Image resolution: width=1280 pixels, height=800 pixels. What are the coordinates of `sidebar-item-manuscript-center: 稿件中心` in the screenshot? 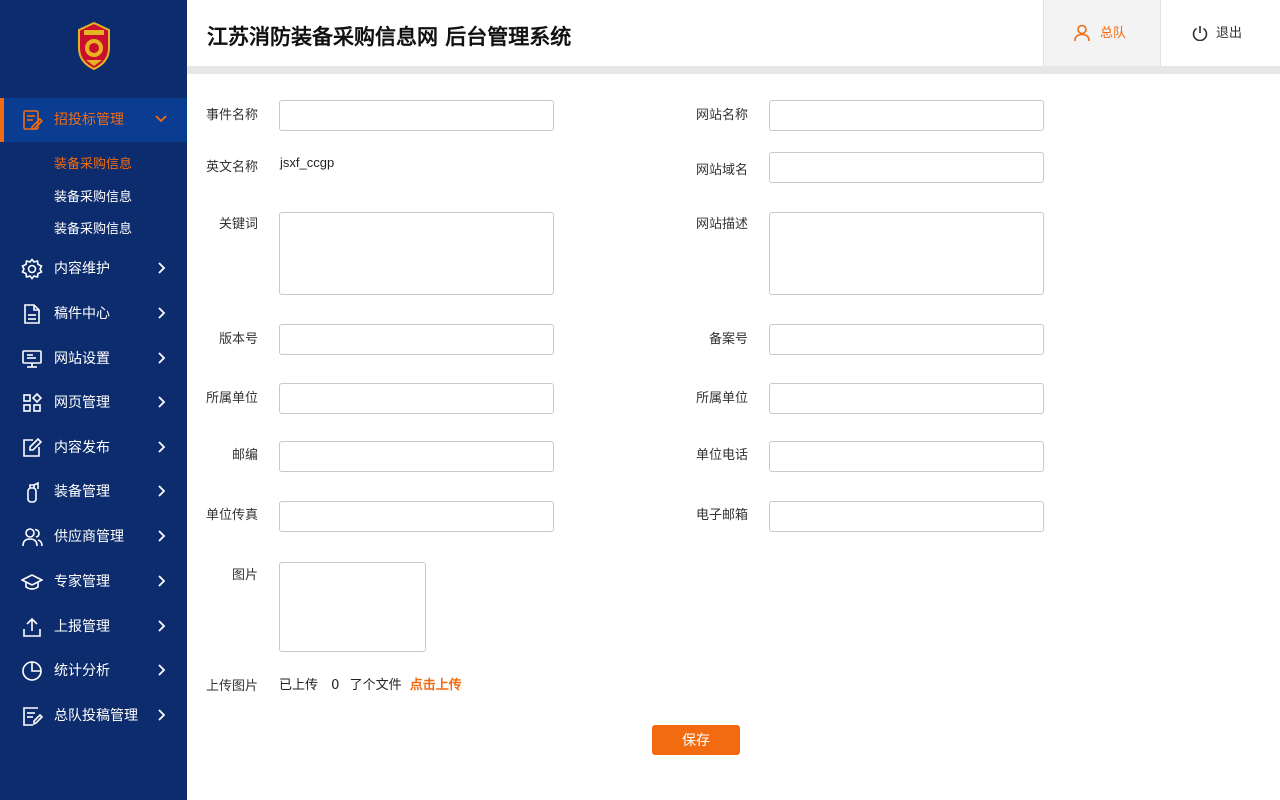 It's located at (93, 314).